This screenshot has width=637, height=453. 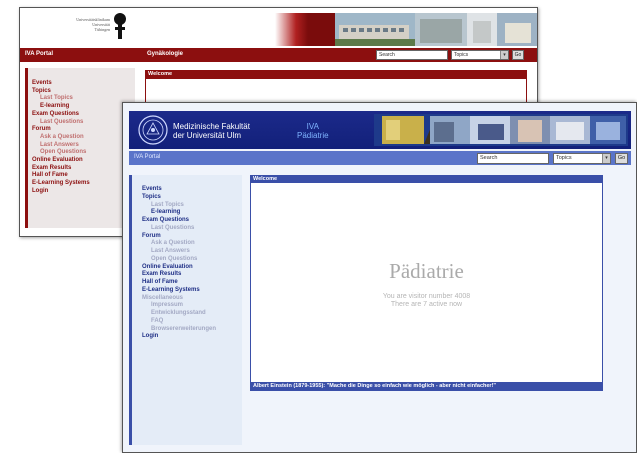 What do you see at coordinates (380, 158) in the screenshot?
I see `front-nav-bar: IVA Portal Search Topics ▾ Go` at bounding box center [380, 158].